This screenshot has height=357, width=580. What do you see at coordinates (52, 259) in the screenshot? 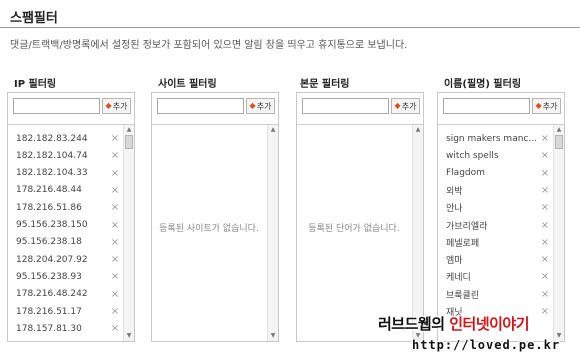
I see `list-item-label: 128.204.207.92` at bounding box center [52, 259].